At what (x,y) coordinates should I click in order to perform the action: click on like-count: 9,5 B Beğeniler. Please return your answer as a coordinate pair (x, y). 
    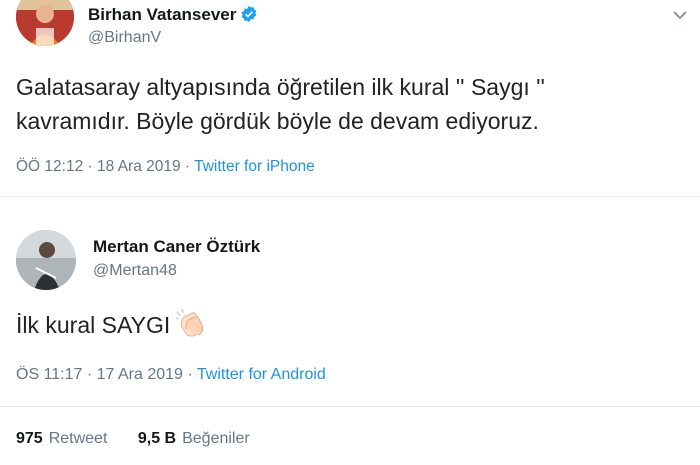
    Looking at the image, I should click on (194, 439).